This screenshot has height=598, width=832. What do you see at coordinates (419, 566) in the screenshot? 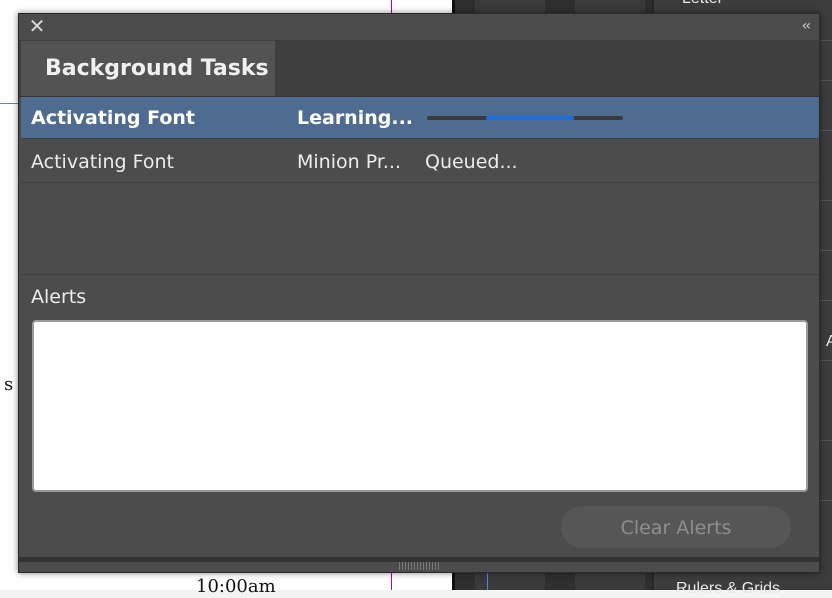
I see `resize-grip-icon` at bounding box center [419, 566].